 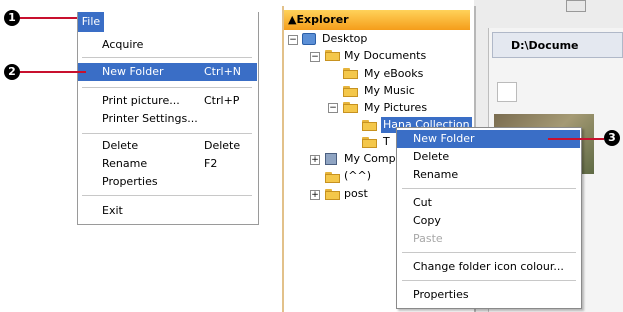 I want to click on menu-item-exit: Exit, so click(x=167, y=211).